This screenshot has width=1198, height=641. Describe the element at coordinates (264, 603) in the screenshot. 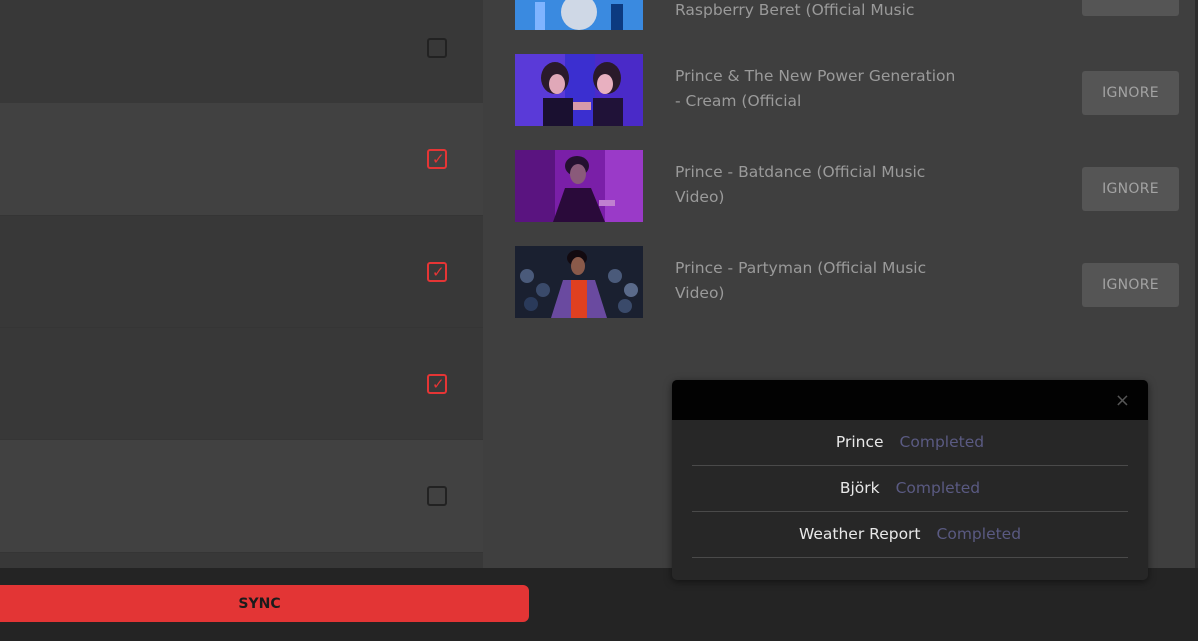

I see `sync-button: SYNC` at that location.